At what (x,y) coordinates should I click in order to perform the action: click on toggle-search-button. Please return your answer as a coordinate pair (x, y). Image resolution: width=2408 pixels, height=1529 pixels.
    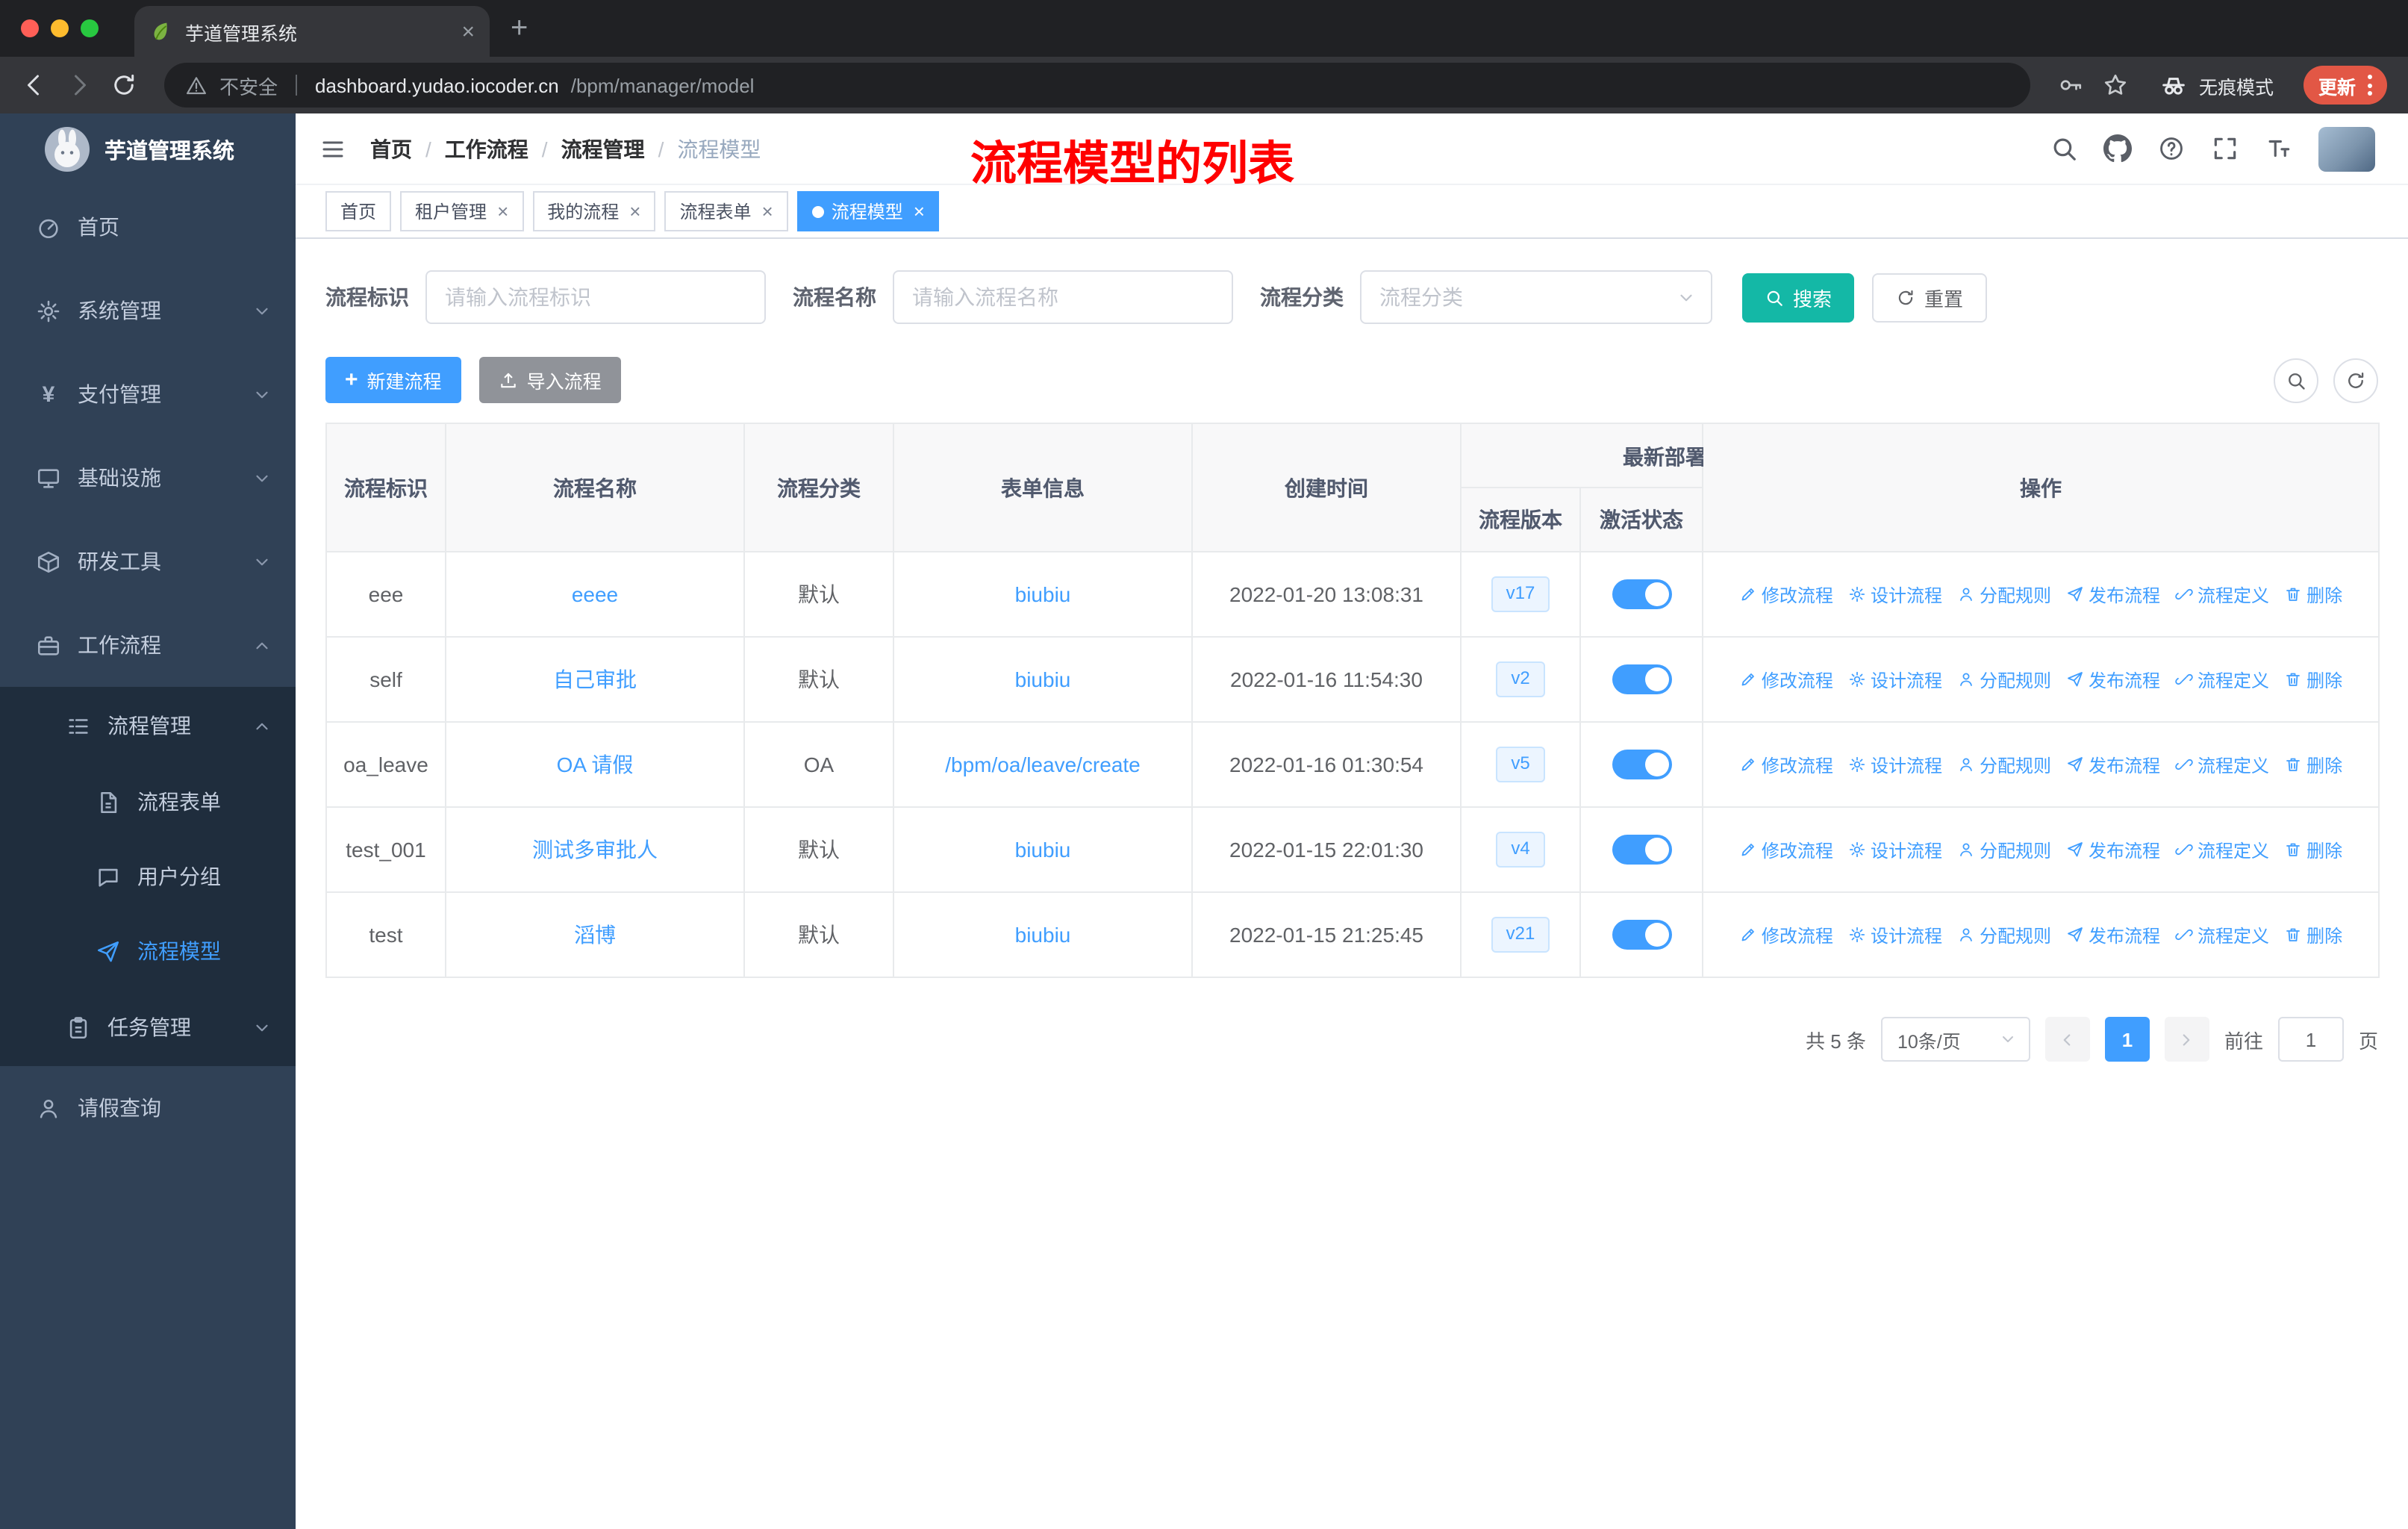
    Looking at the image, I should click on (2296, 380).